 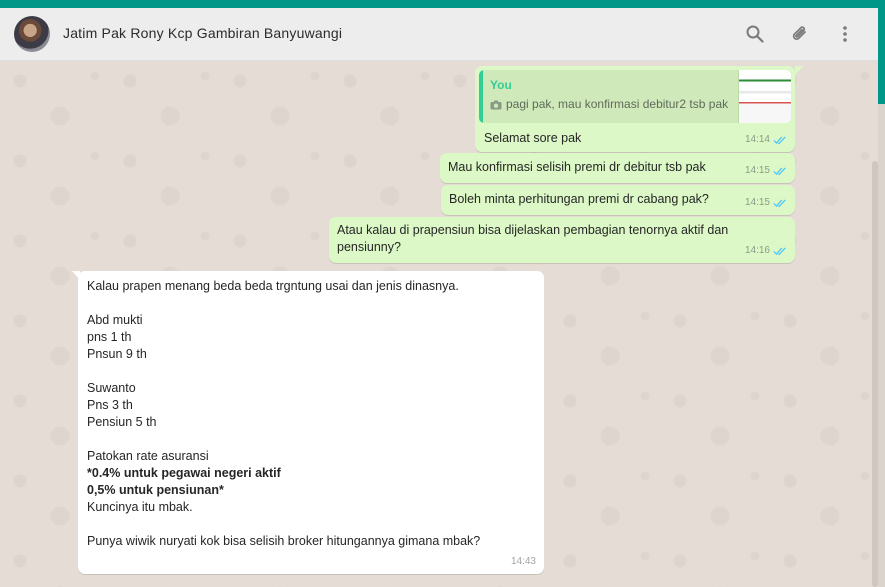 What do you see at coordinates (533, 138) in the screenshot?
I see `message-text: Selamat sore pak` at bounding box center [533, 138].